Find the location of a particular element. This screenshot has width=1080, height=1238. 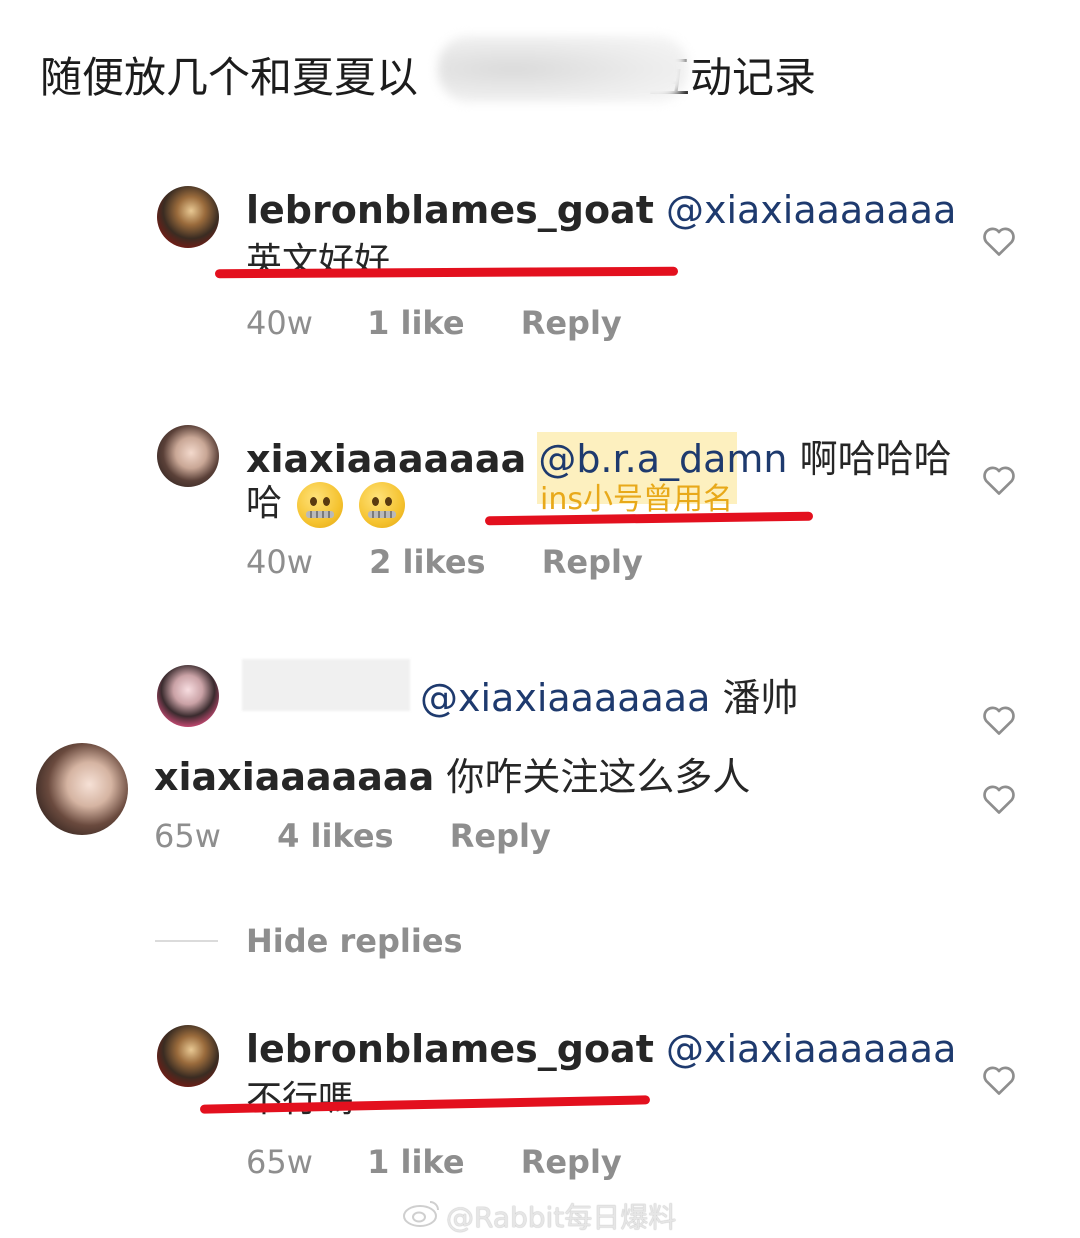

like-count: 2 likes is located at coordinates (427, 562).